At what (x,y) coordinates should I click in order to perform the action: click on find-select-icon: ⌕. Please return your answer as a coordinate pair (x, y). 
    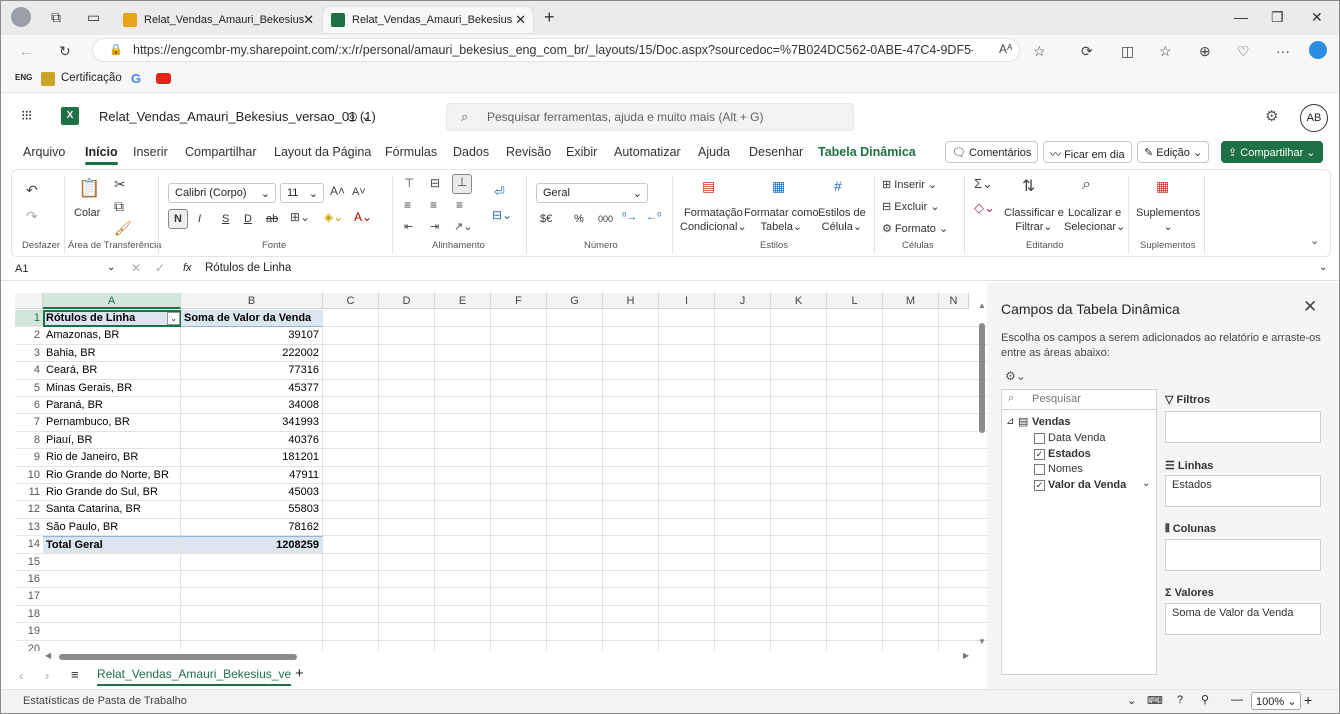
    Looking at the image, I should click on (1086, 185).